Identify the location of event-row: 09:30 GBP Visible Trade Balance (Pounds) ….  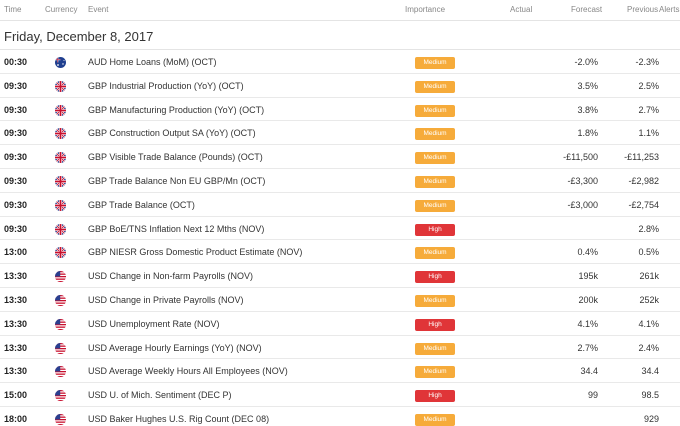
(340, 157).